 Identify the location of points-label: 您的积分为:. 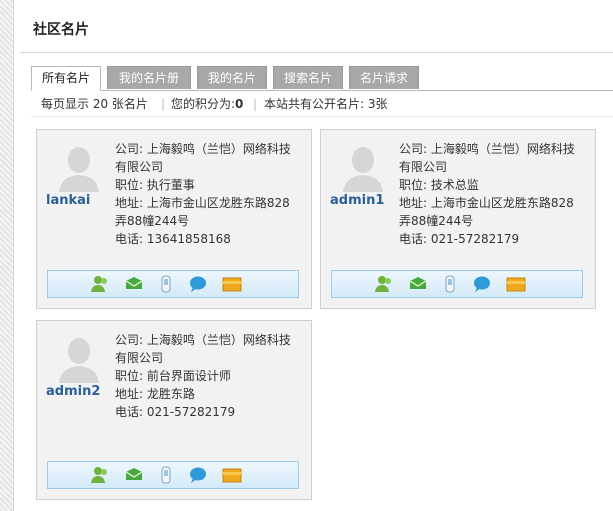
(203, 104).